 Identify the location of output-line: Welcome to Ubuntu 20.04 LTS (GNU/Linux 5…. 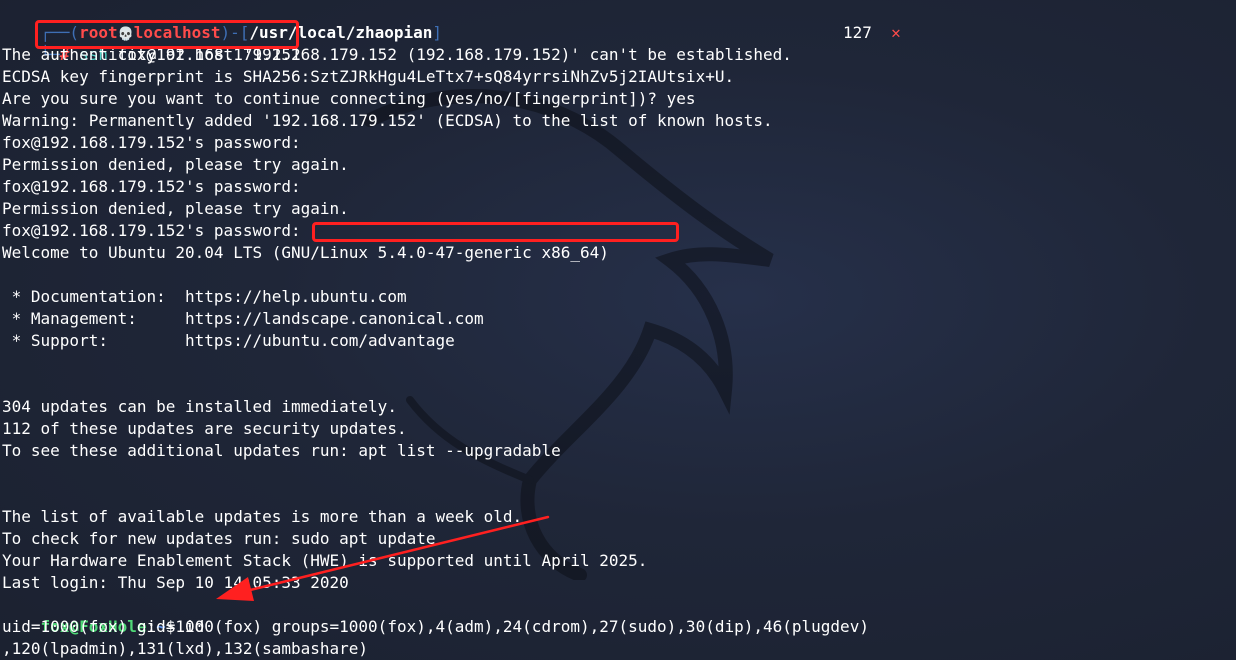
(305, 252).